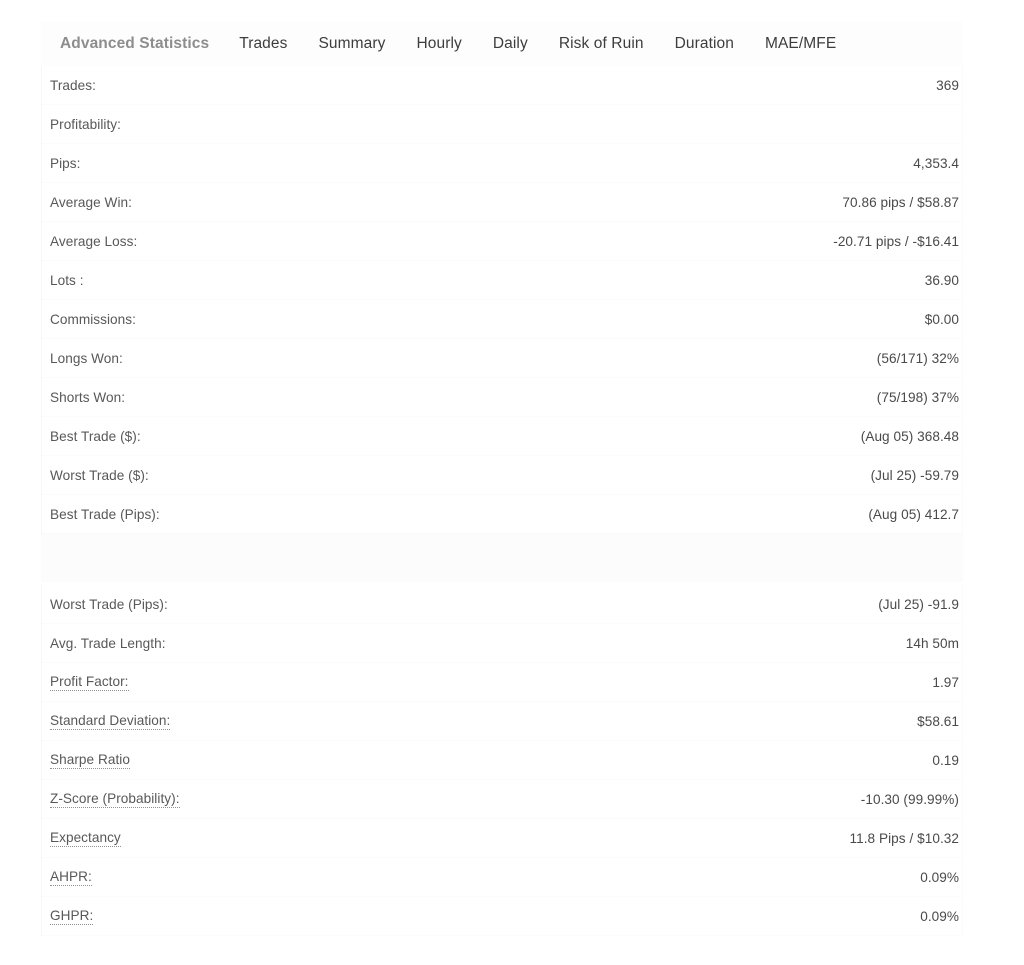  I want to click on stat-row: Best Trade ($): (Aug 05) 368.48, so click(502, 436).